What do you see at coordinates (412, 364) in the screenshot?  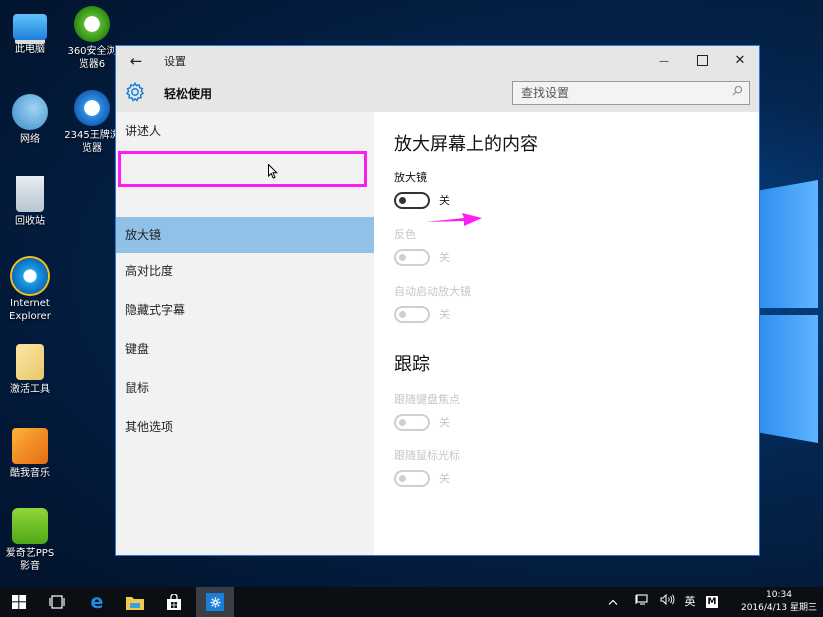 I see `section-title-tracking: 跟踪` at bounding box center [412, 364].